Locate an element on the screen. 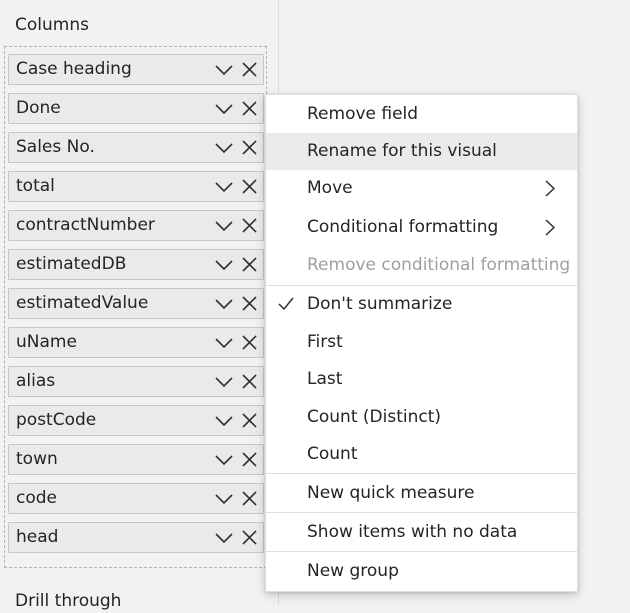 The image size is (630, 613). field-label: total is located at coordinates (35, 186).